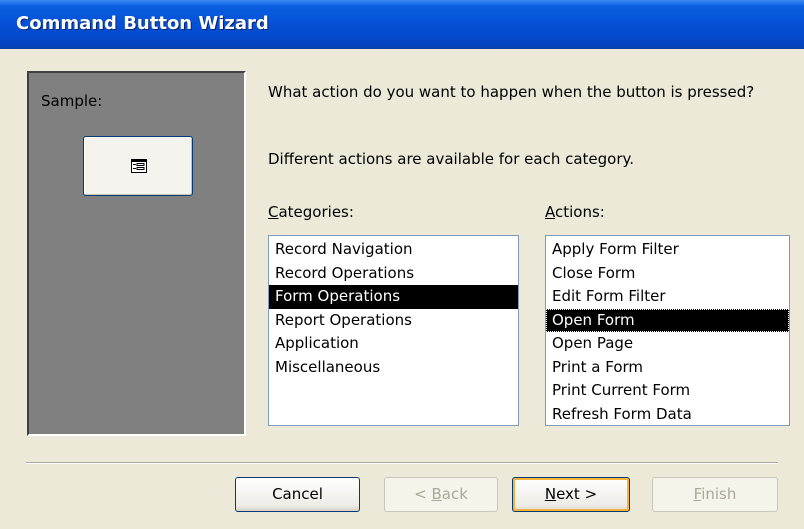  Describe the element at coordinates (393, 368) in the screenshot. I see `categories-list-item: Miscellaneous` at that location.